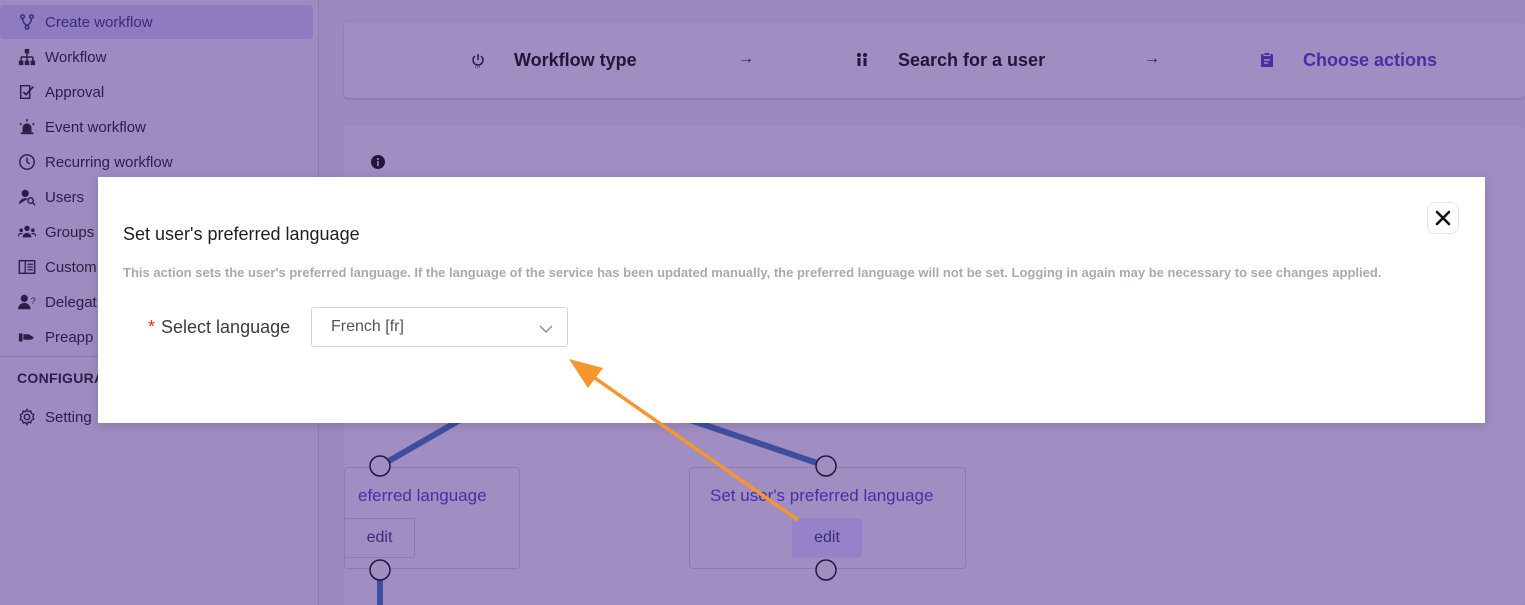  I want to click on alarm-icon, so click(27, 127).